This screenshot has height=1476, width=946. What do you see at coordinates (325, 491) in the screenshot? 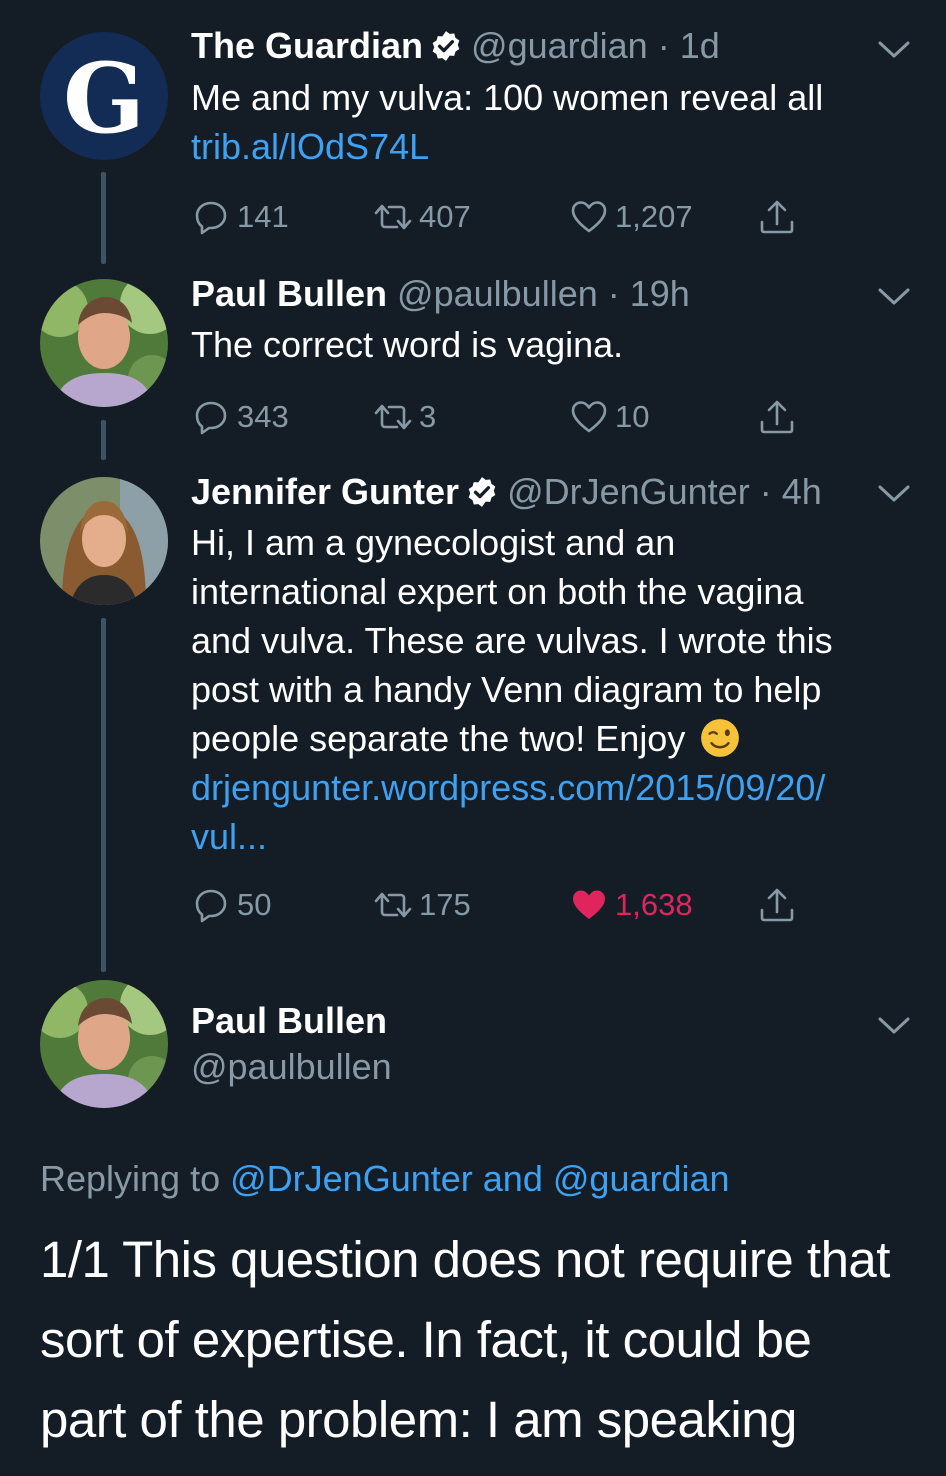
I see `display-name: Jennifer Gunter` at bounding box center [325, 491].